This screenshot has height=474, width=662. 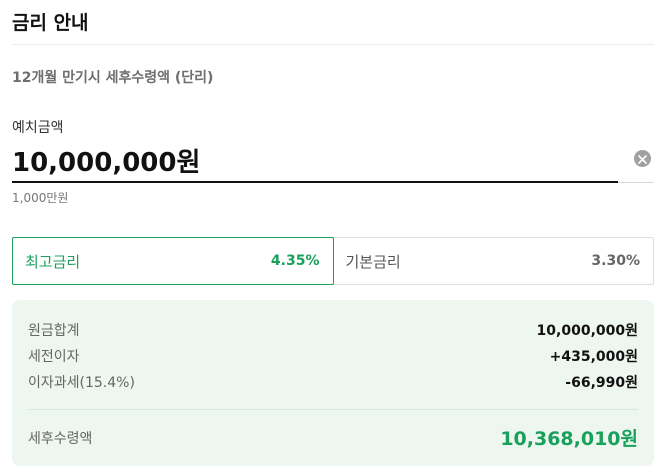 What do you see at coordinates (593, 357) in the screenshot?
I see `summary-value: +435,000원` at bounding box center [593, 357].